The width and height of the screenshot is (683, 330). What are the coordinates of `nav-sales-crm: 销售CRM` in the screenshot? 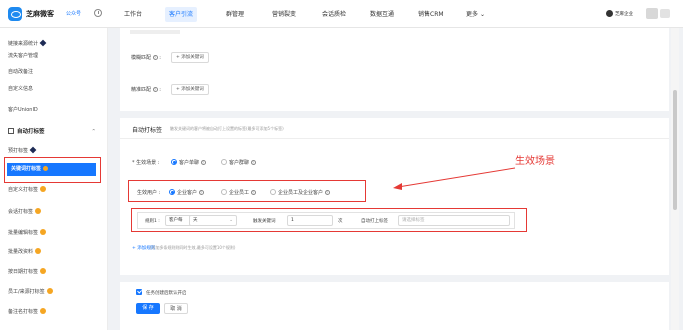 It's located at (431, 14).